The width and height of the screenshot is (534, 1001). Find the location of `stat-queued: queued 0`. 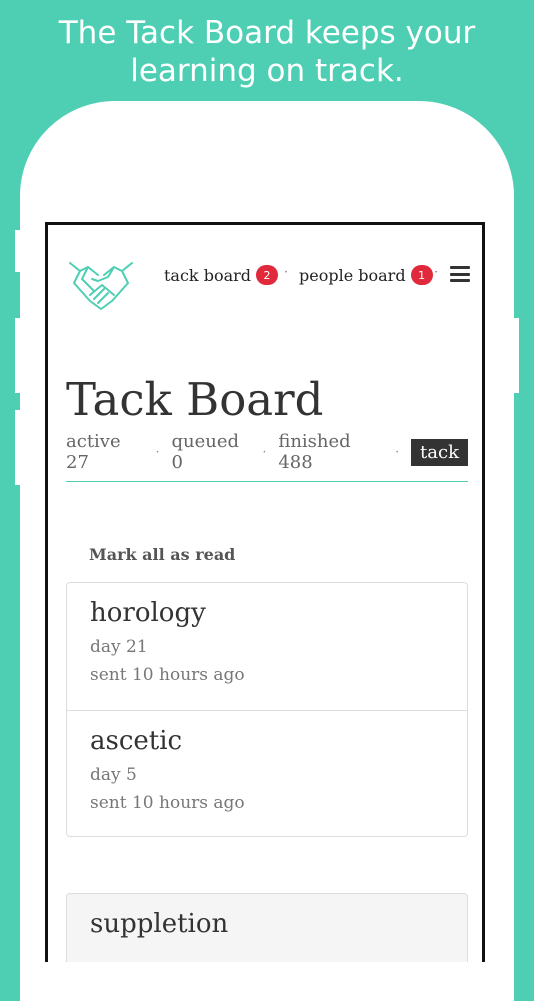

stat-queued: queued 0 is located at coordinates (205, 452).